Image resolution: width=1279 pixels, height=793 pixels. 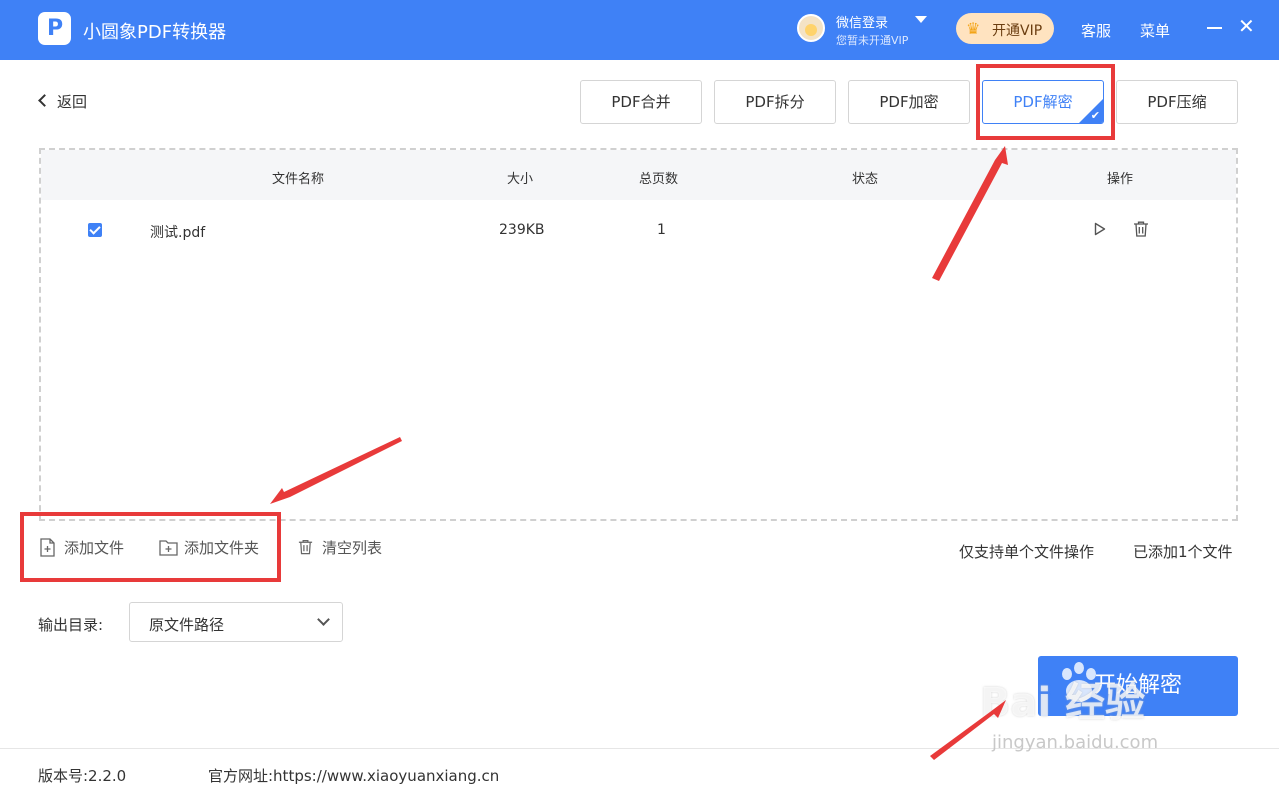 I want to click on single-file-hint: 仅支持单个文件操作, so click(x=1027, y=552).